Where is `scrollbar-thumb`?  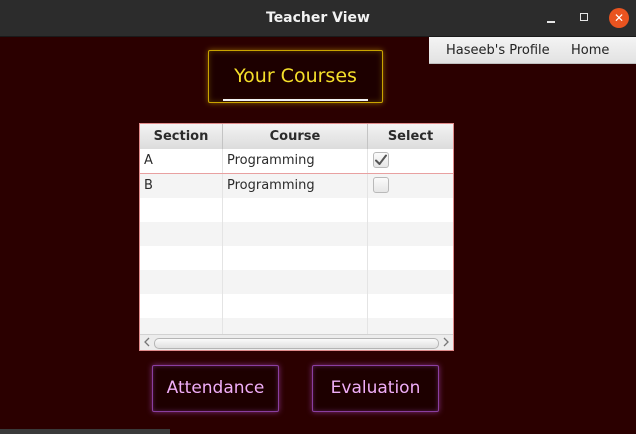
scrollbar-thumb is located at coordinates (296, 343).